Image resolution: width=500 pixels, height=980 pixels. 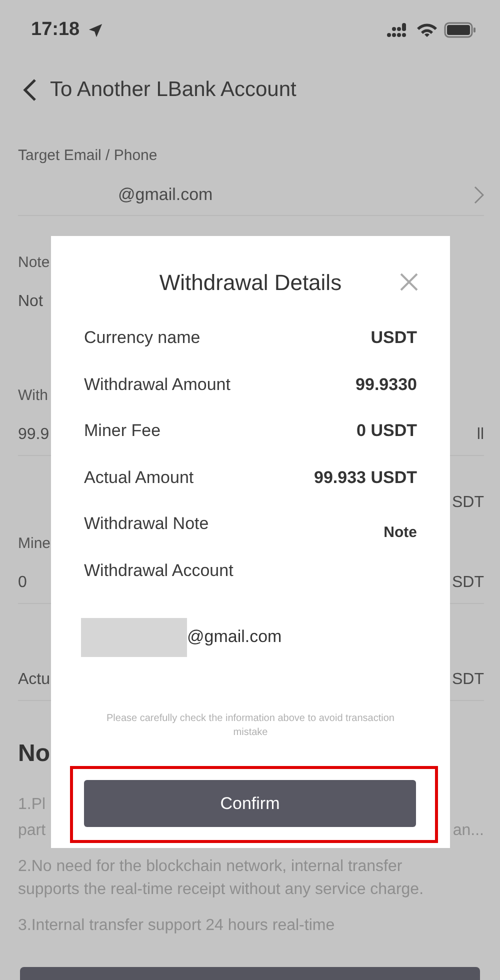 What do you see at coordinates (34, 435) in the screenshot?
I see `field-value: 99.9` at bounding box center [34, 435].